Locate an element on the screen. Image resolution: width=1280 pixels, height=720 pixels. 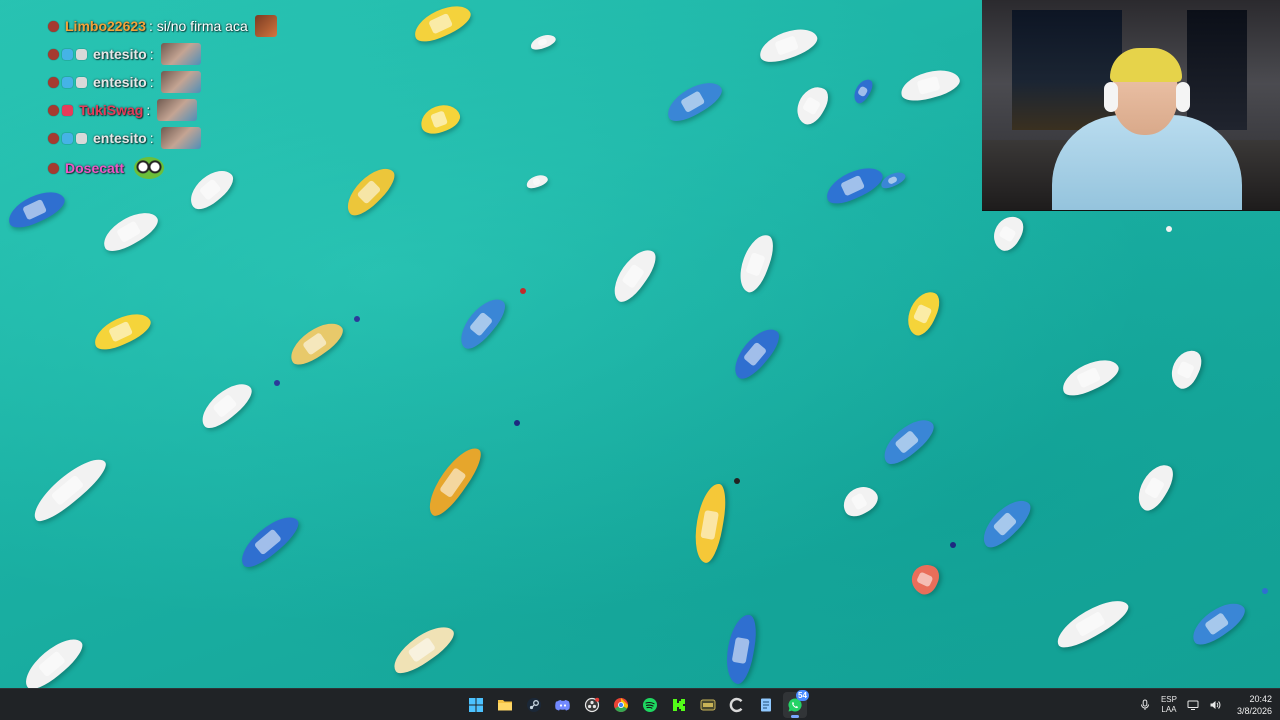
gift-badge-icon is located at coordinates (67, 110).